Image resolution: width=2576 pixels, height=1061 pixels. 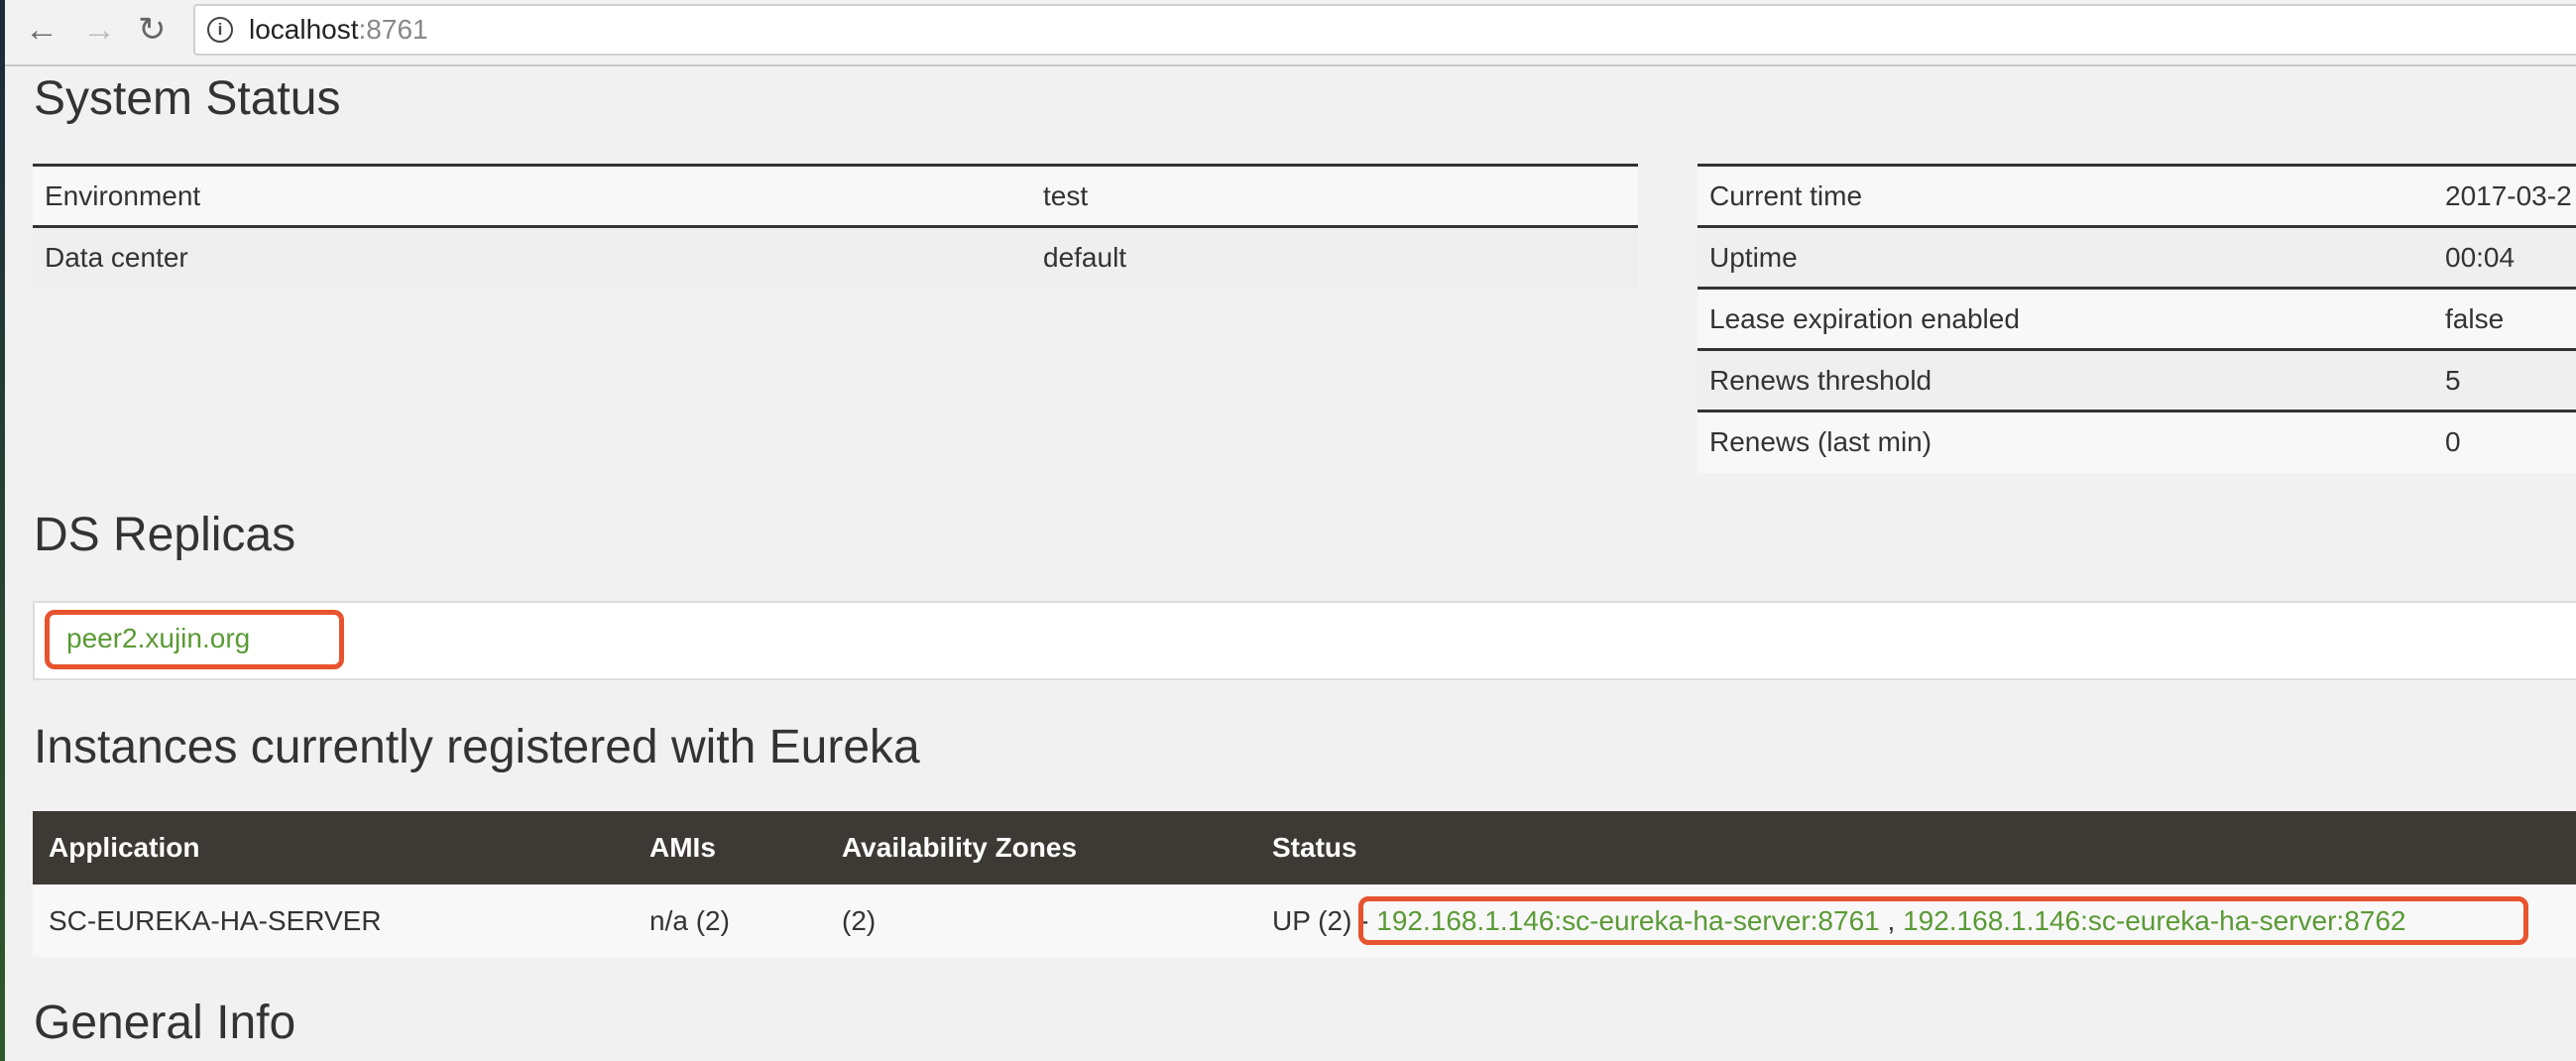 What do you see at coordinates (334, 847) in the screenshot?
I see `col-application: Application` at bounding box center [334, 847].